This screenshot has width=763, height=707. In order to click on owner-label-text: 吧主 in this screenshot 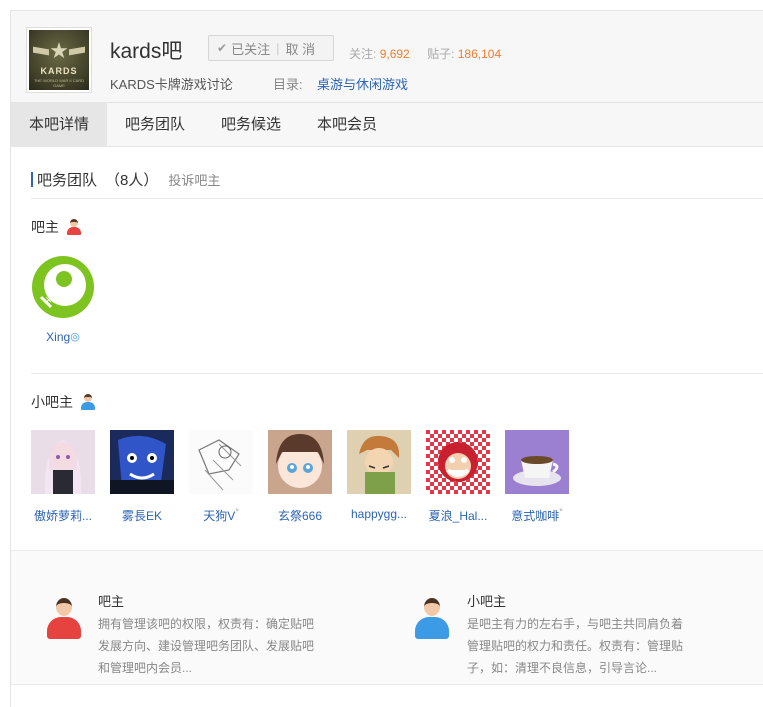, I will do `click(45, 227)`.